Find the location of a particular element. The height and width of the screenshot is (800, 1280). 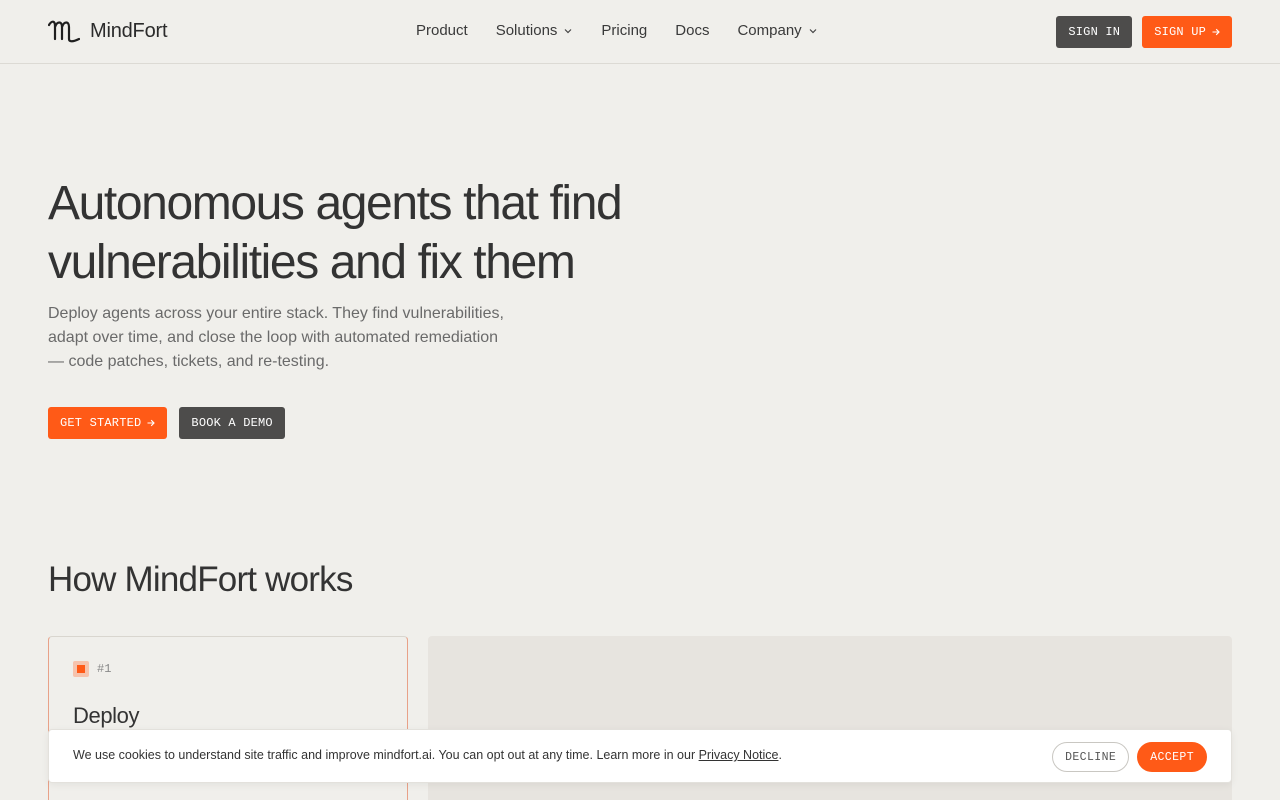

nav-actions: SIGN IN SIGN UP is located at coordinates (1144, 32).